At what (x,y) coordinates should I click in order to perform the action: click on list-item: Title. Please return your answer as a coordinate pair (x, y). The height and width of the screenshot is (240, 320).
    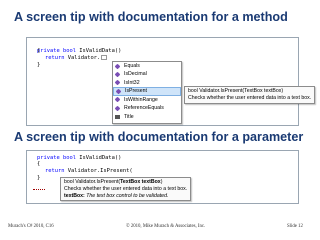
    Looking at the image, I should click on (147, 117).